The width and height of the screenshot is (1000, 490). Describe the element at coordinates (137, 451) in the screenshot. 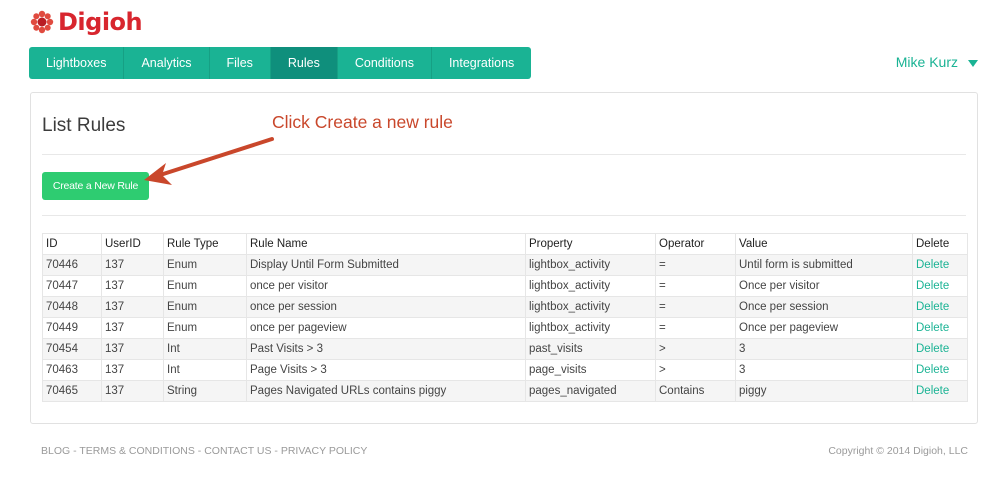

I see `footer-link-terms: TERMS & CONDITIONS` at that location.